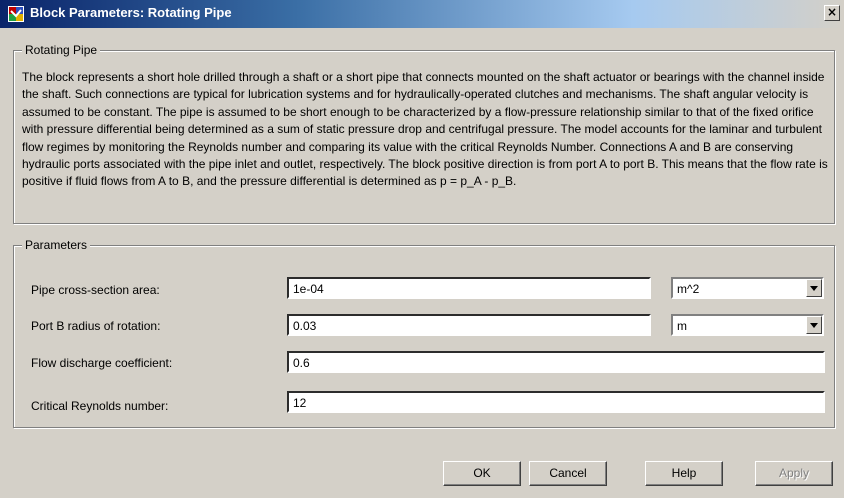  I want to click on close-button: ×, so click(832, 13).